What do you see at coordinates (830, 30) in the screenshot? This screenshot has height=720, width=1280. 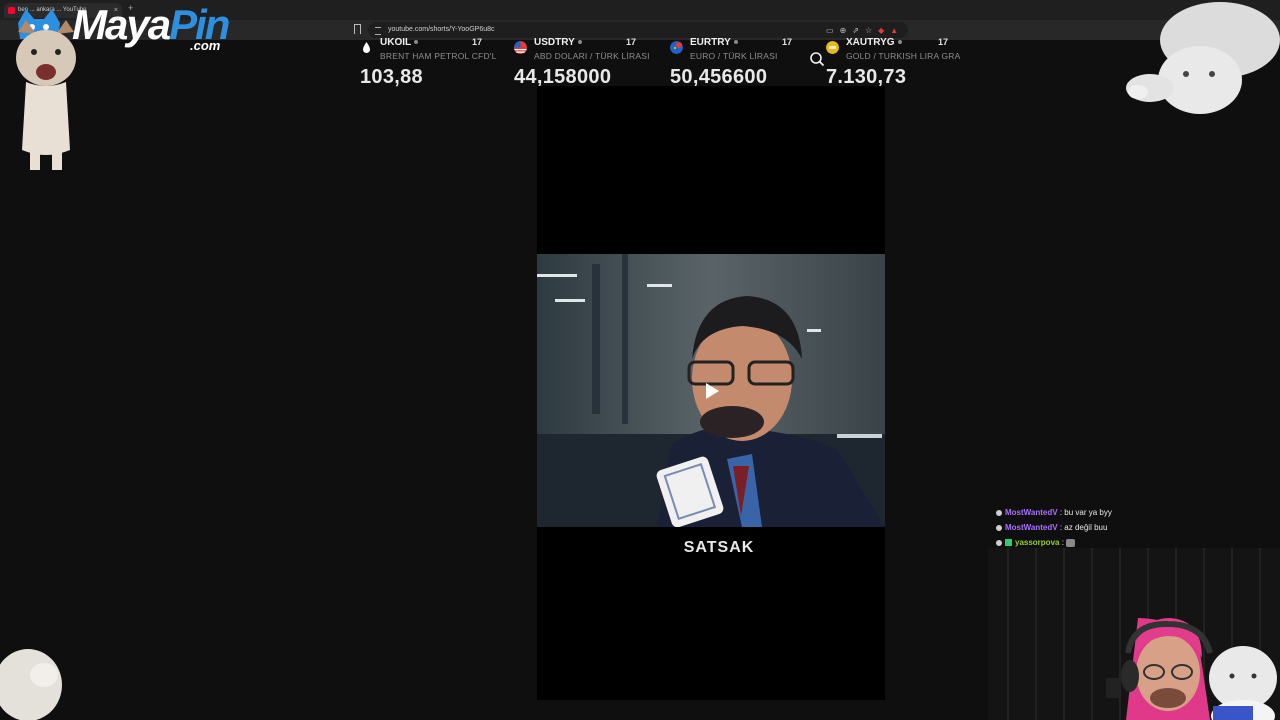 I see `cast-icon: ▭` at bounding box center [830, 30].